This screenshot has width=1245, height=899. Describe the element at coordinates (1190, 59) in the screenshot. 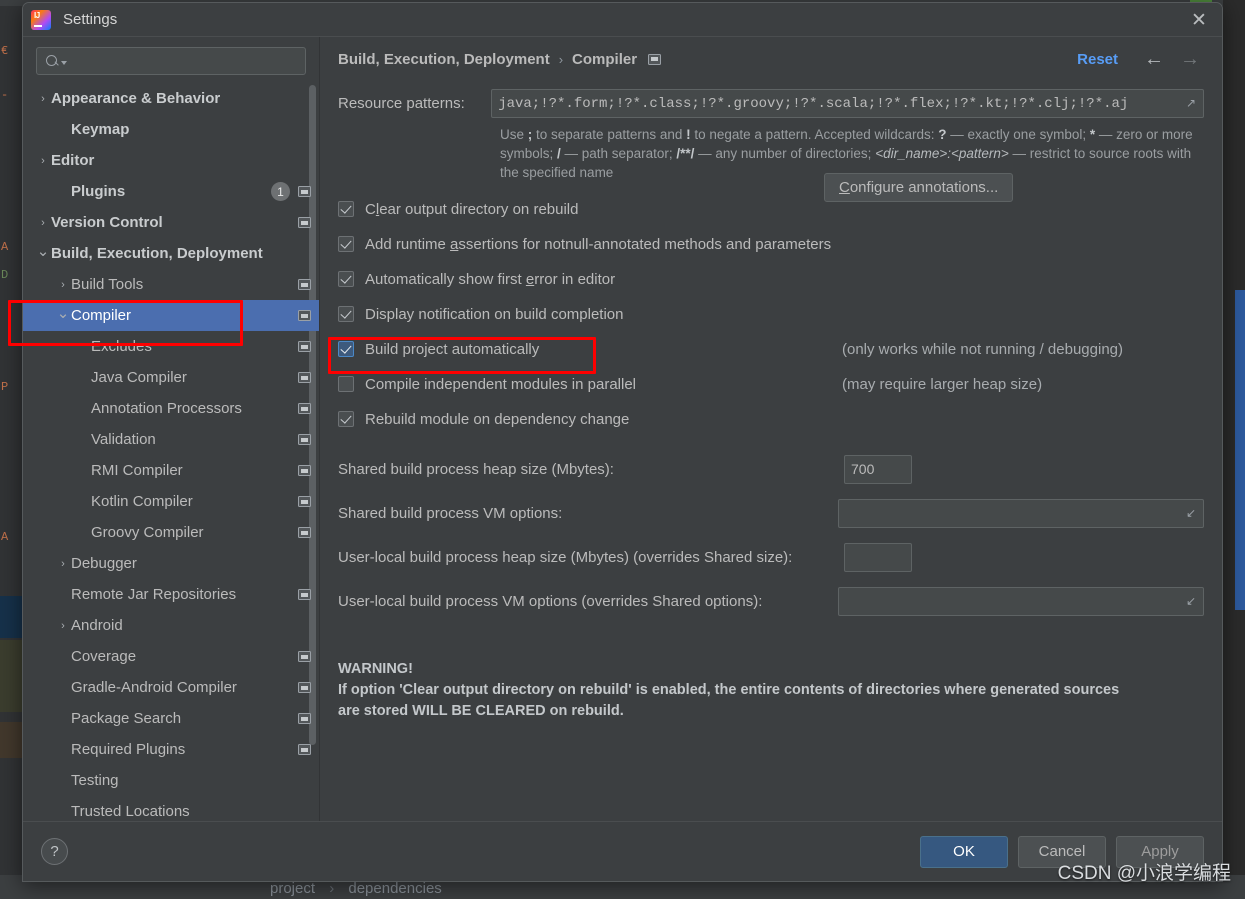

I see `arrow-right-icon: →` at that location.